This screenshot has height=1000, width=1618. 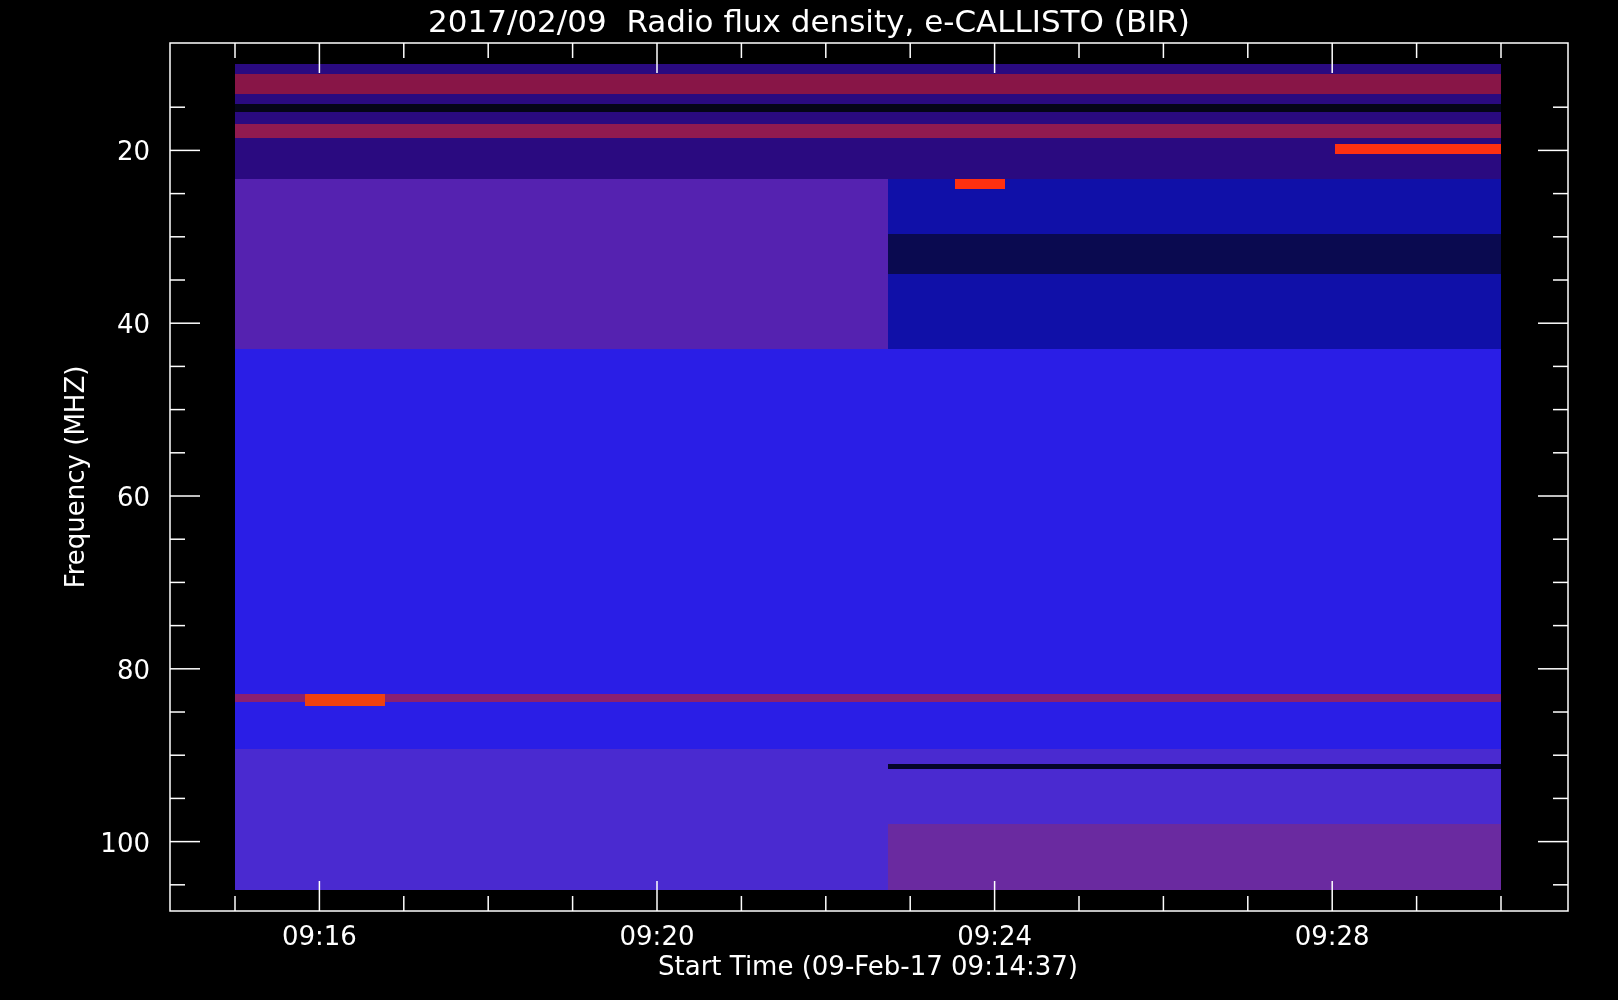 What do you see at coordinates (868, 966) in the screenshot?
I see `x-axis-label: Start Time (09-Feb-17 09:14:37)` at bounding box center [868, 966].